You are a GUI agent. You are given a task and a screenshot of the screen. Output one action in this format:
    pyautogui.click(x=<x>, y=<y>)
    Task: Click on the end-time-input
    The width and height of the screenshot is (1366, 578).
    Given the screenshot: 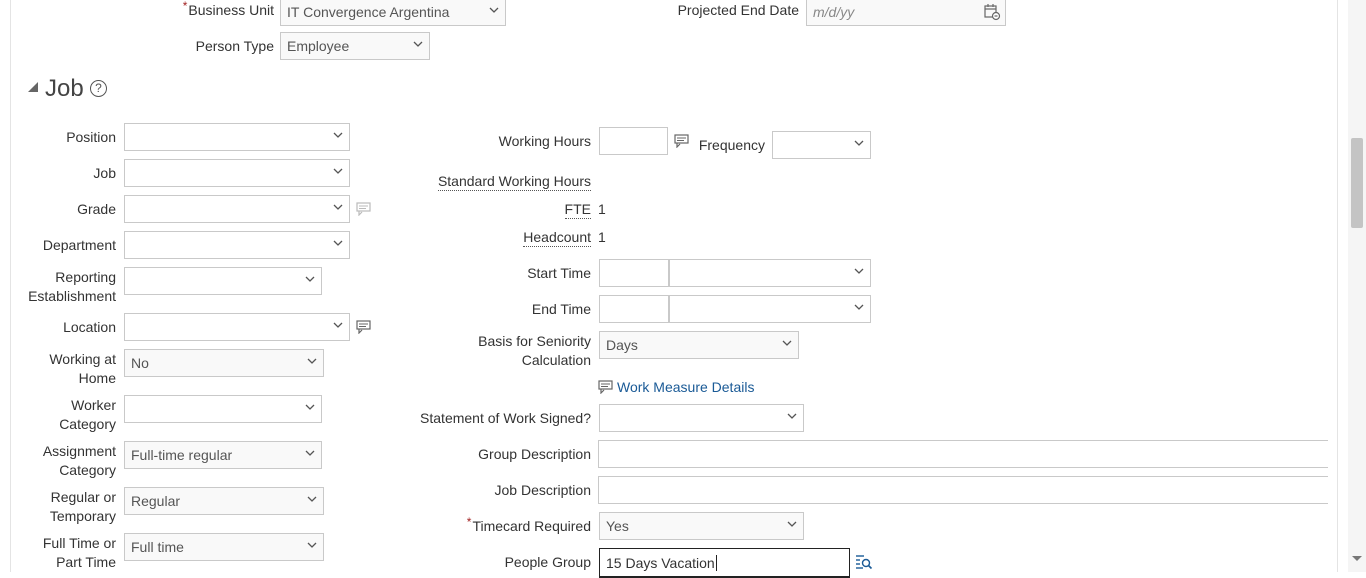 What is the action you would take?
    pyautogui.click(x=634, y=309)
    